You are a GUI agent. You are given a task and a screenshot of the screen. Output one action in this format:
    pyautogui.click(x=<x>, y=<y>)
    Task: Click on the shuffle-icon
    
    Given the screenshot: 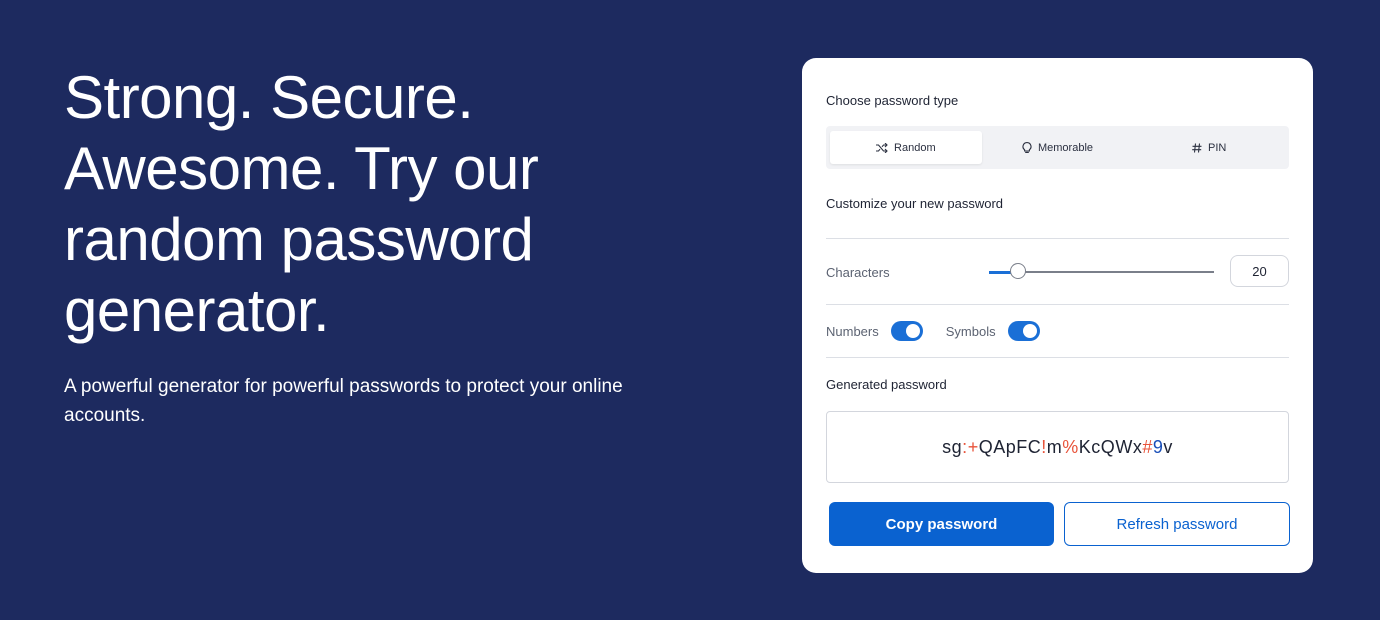 What is the action you would take?
    pyautogui.click(x=882, y=147)
    